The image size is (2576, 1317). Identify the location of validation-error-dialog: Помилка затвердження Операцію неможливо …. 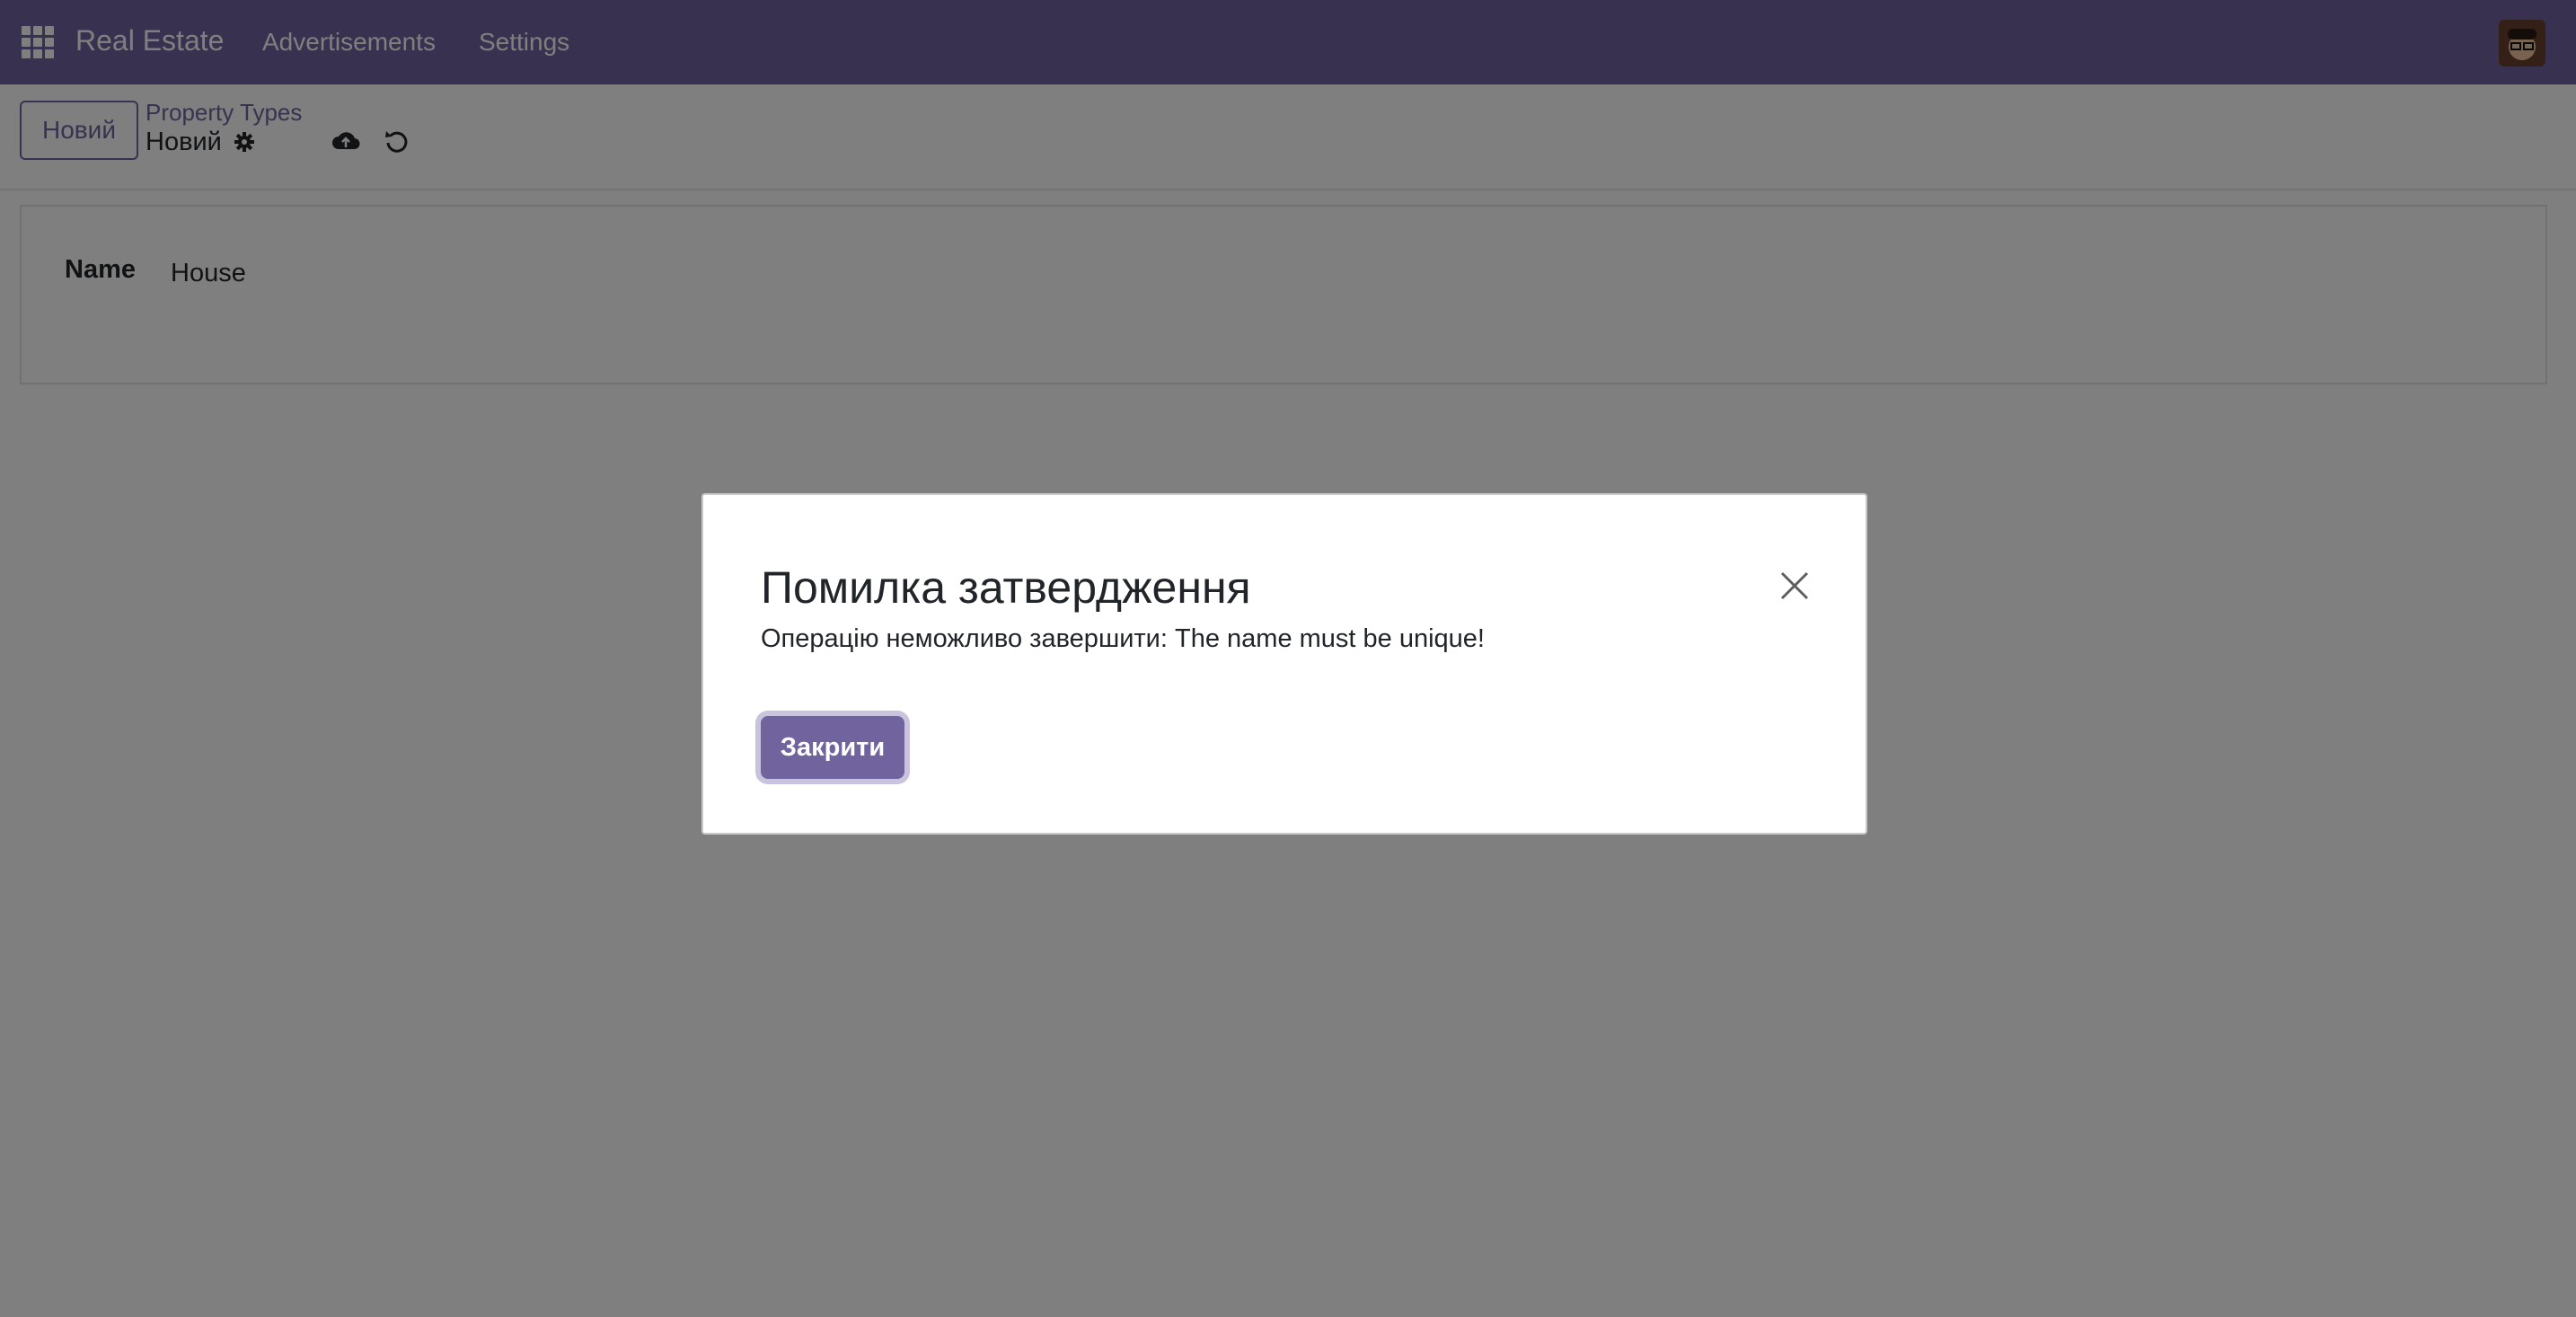
(1284, 664).